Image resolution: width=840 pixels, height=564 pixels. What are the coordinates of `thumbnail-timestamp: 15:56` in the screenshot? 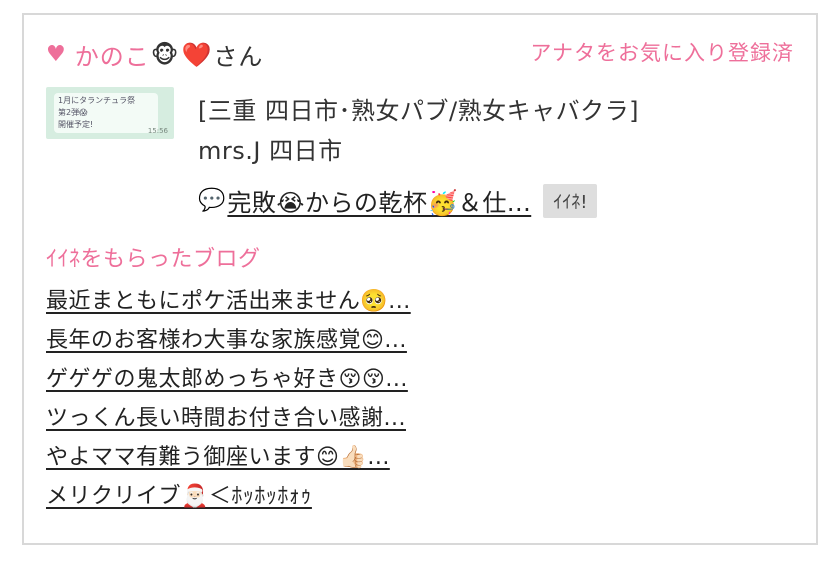 It's located at (157, 131).